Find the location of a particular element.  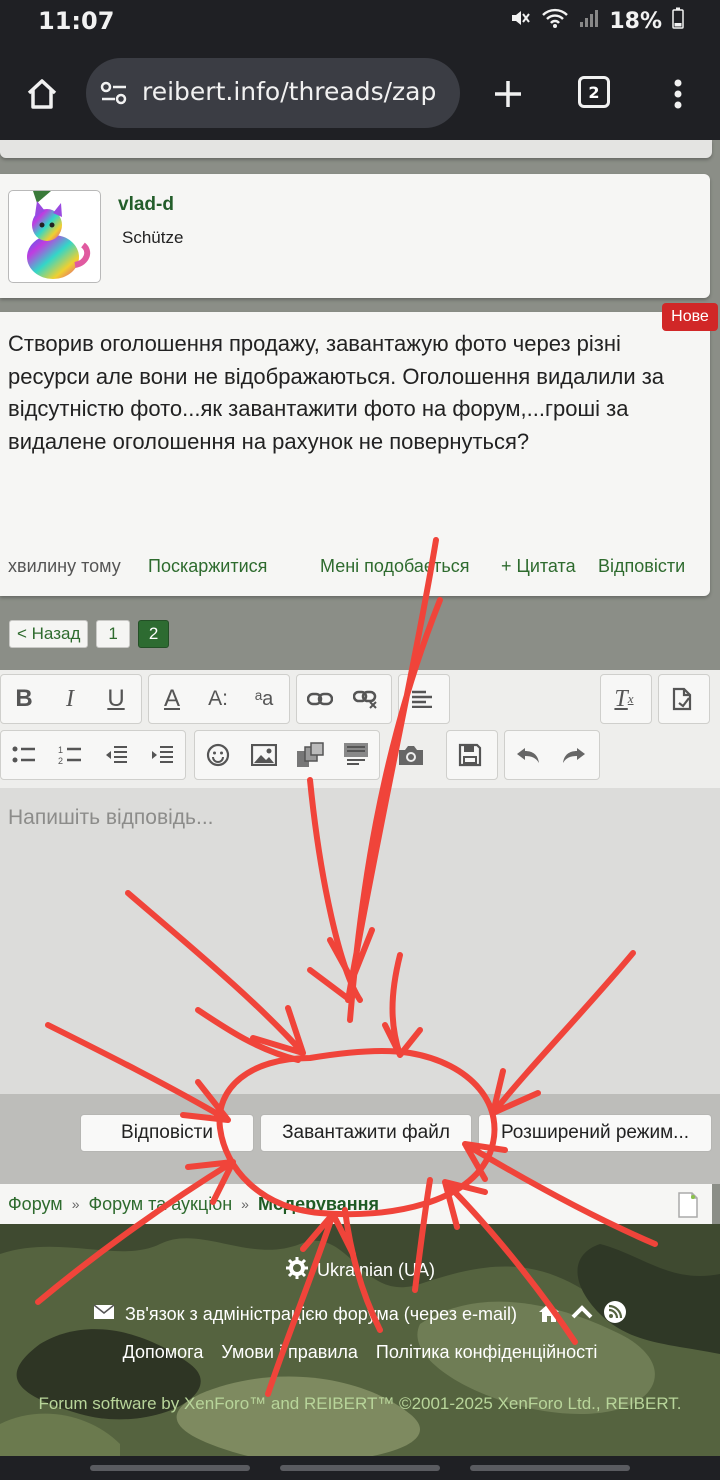

insert-group is located at coordinates (287, 755).